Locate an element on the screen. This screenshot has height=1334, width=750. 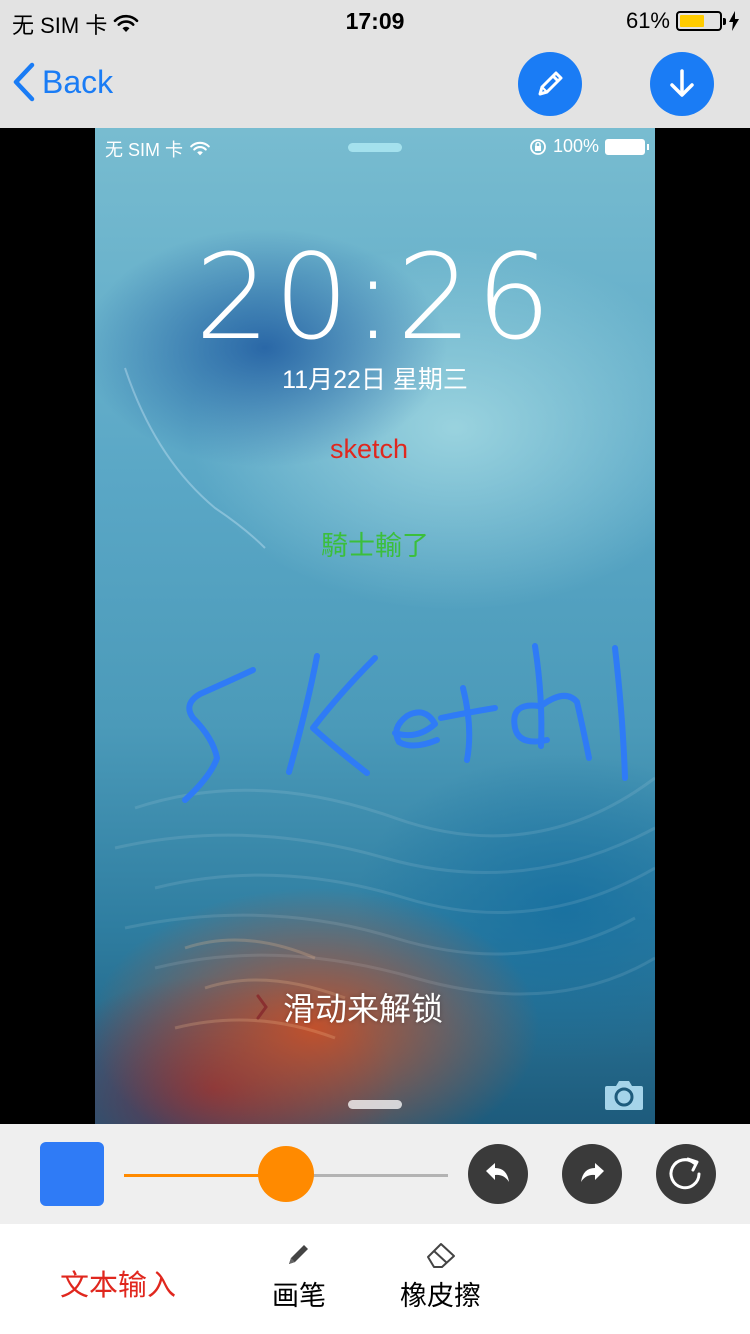
undo-button is located at coordinates (498, 1174).